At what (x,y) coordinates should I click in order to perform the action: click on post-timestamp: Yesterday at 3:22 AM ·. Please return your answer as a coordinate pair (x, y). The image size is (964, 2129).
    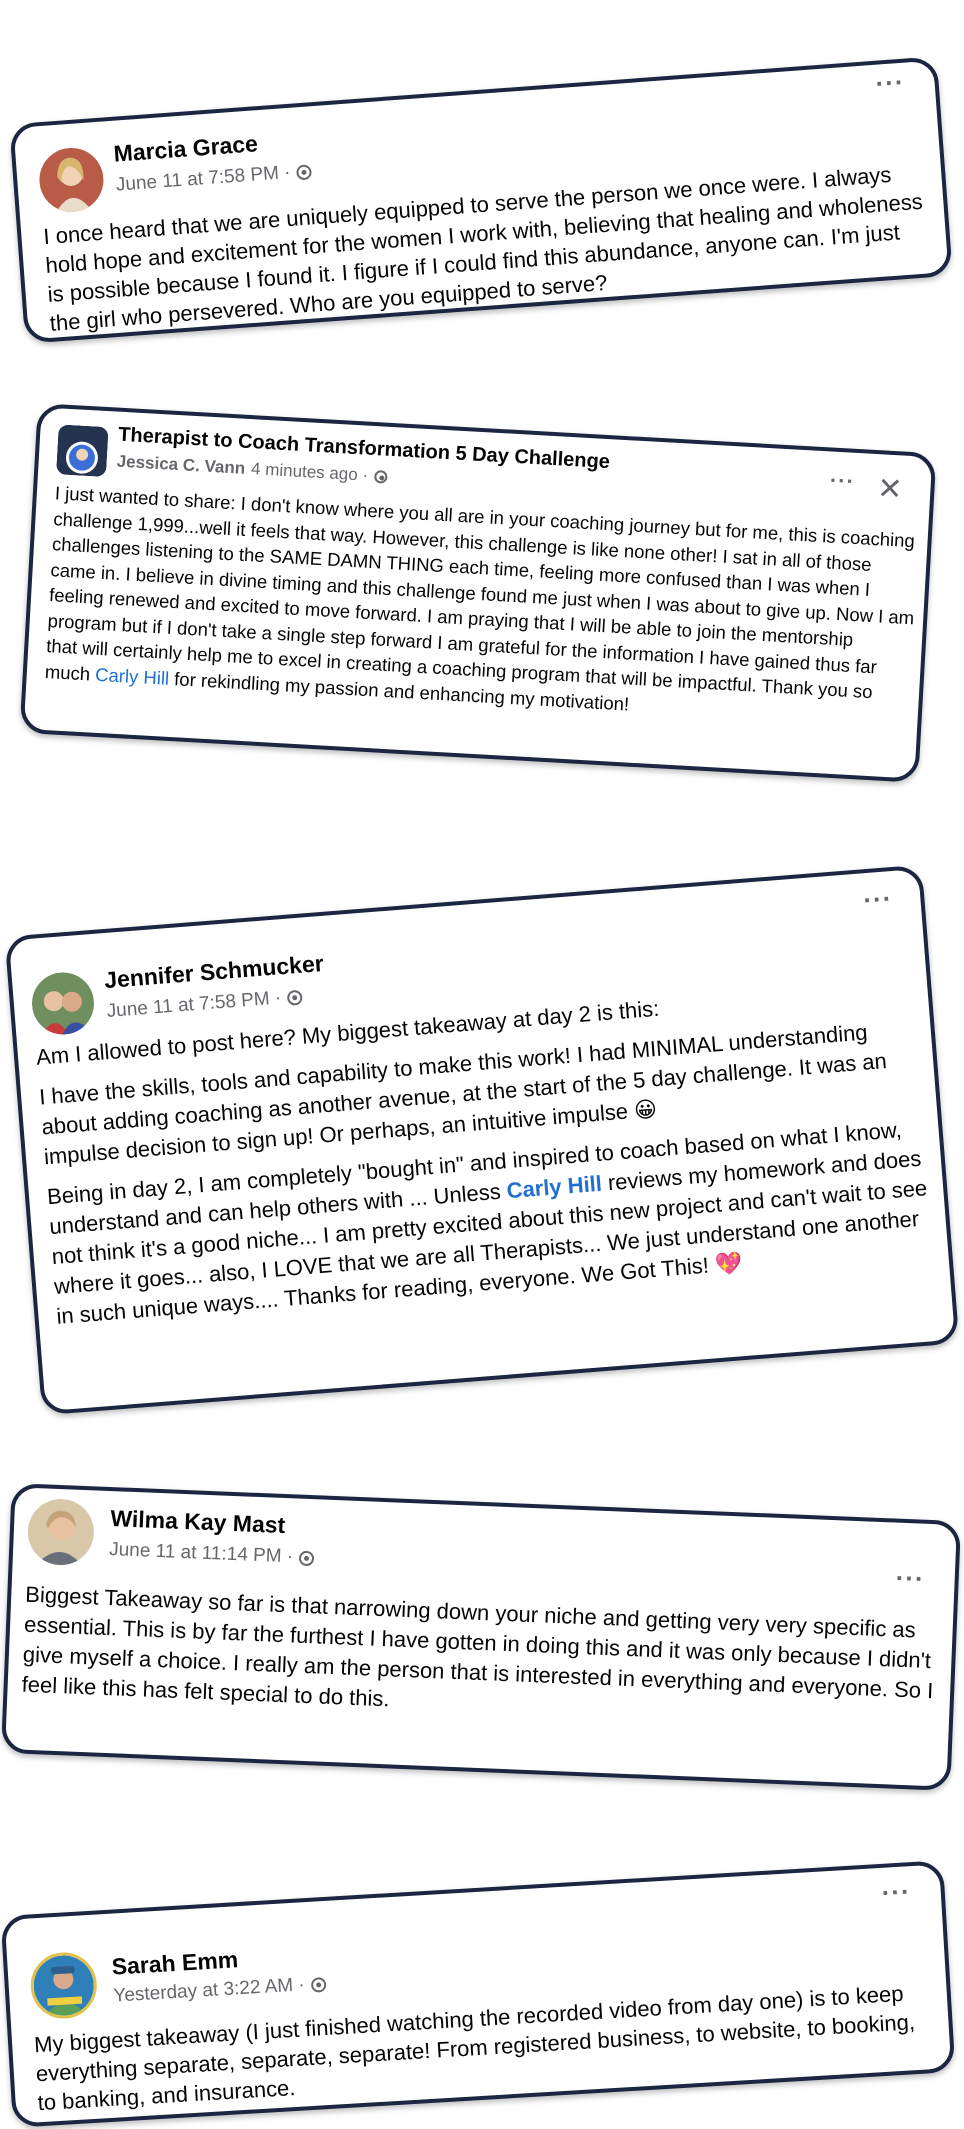
    Looking at the image, I should click on (209, 1990).